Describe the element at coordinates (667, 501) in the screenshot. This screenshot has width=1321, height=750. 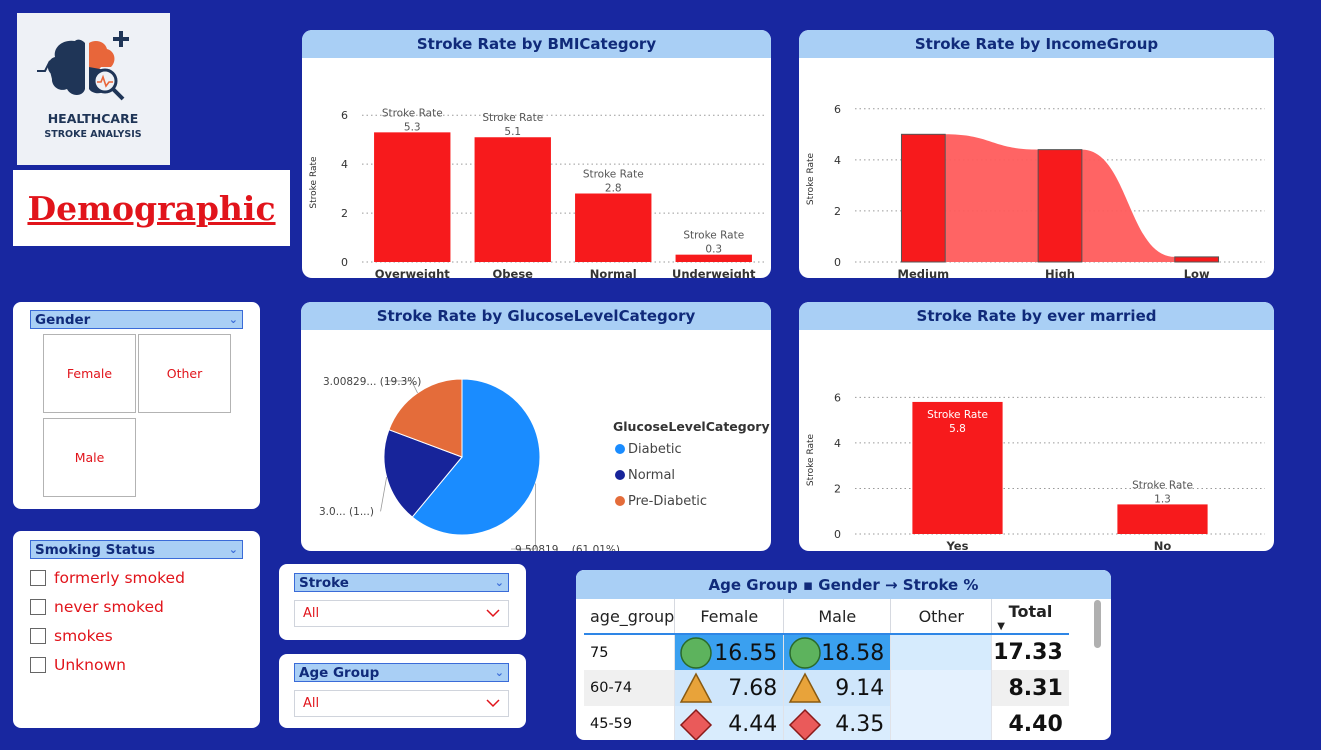
I see `legend-entry: Pre-Diabetic` at that location.